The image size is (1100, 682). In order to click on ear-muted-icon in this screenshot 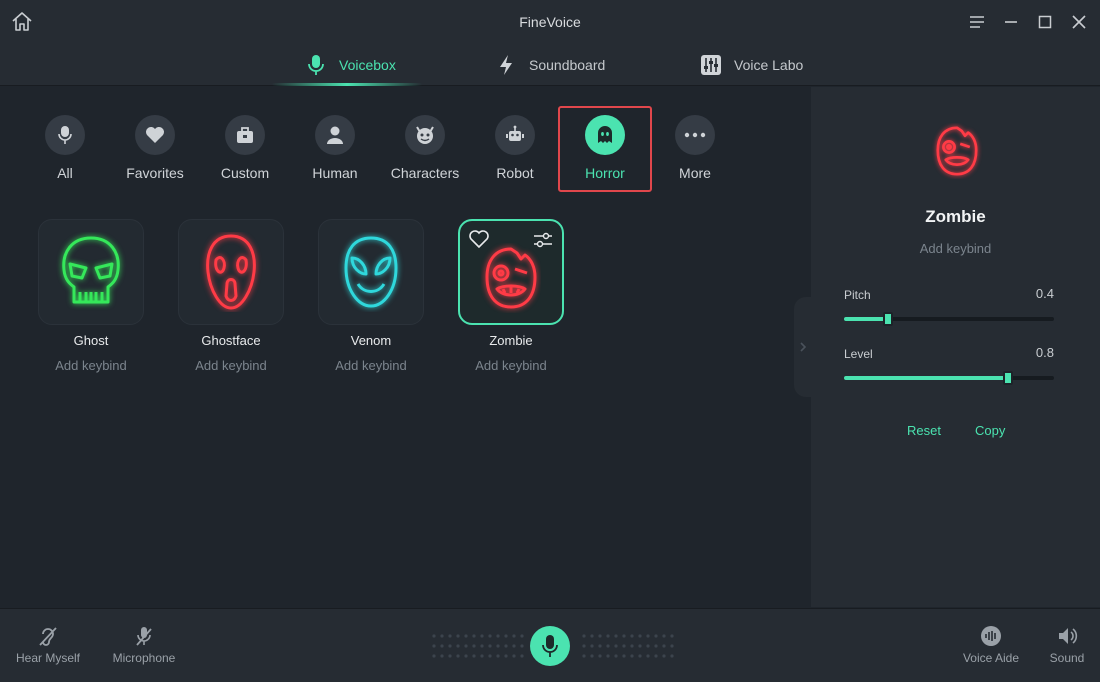, I will do `click(48, 636)`.